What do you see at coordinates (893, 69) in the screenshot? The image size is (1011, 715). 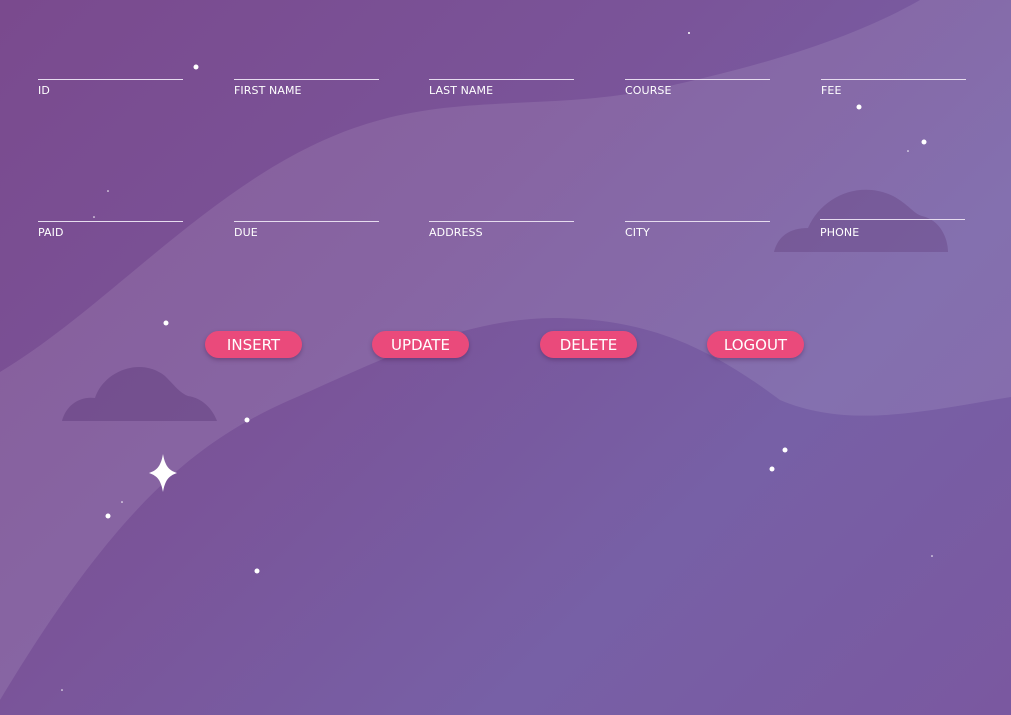 I see `fee-input` at bounding box center [893, 69].